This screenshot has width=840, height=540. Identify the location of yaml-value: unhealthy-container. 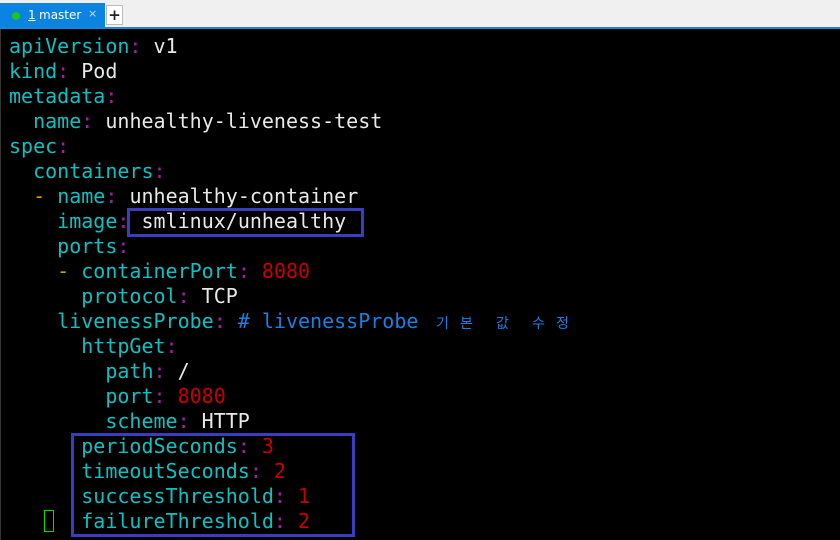
(244, 196).